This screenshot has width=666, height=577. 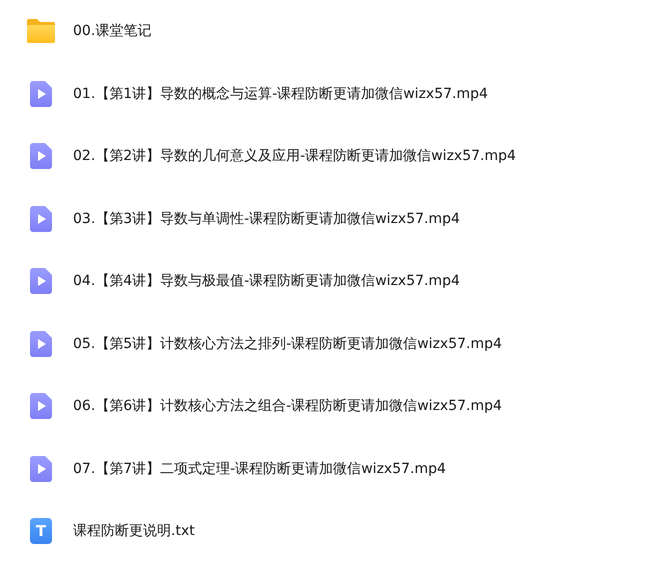 I want to click on file-name: 04.【第4讲】导数与极最值-课程防断更请加微信wizx57.mp4, so click(x=266, y=281).